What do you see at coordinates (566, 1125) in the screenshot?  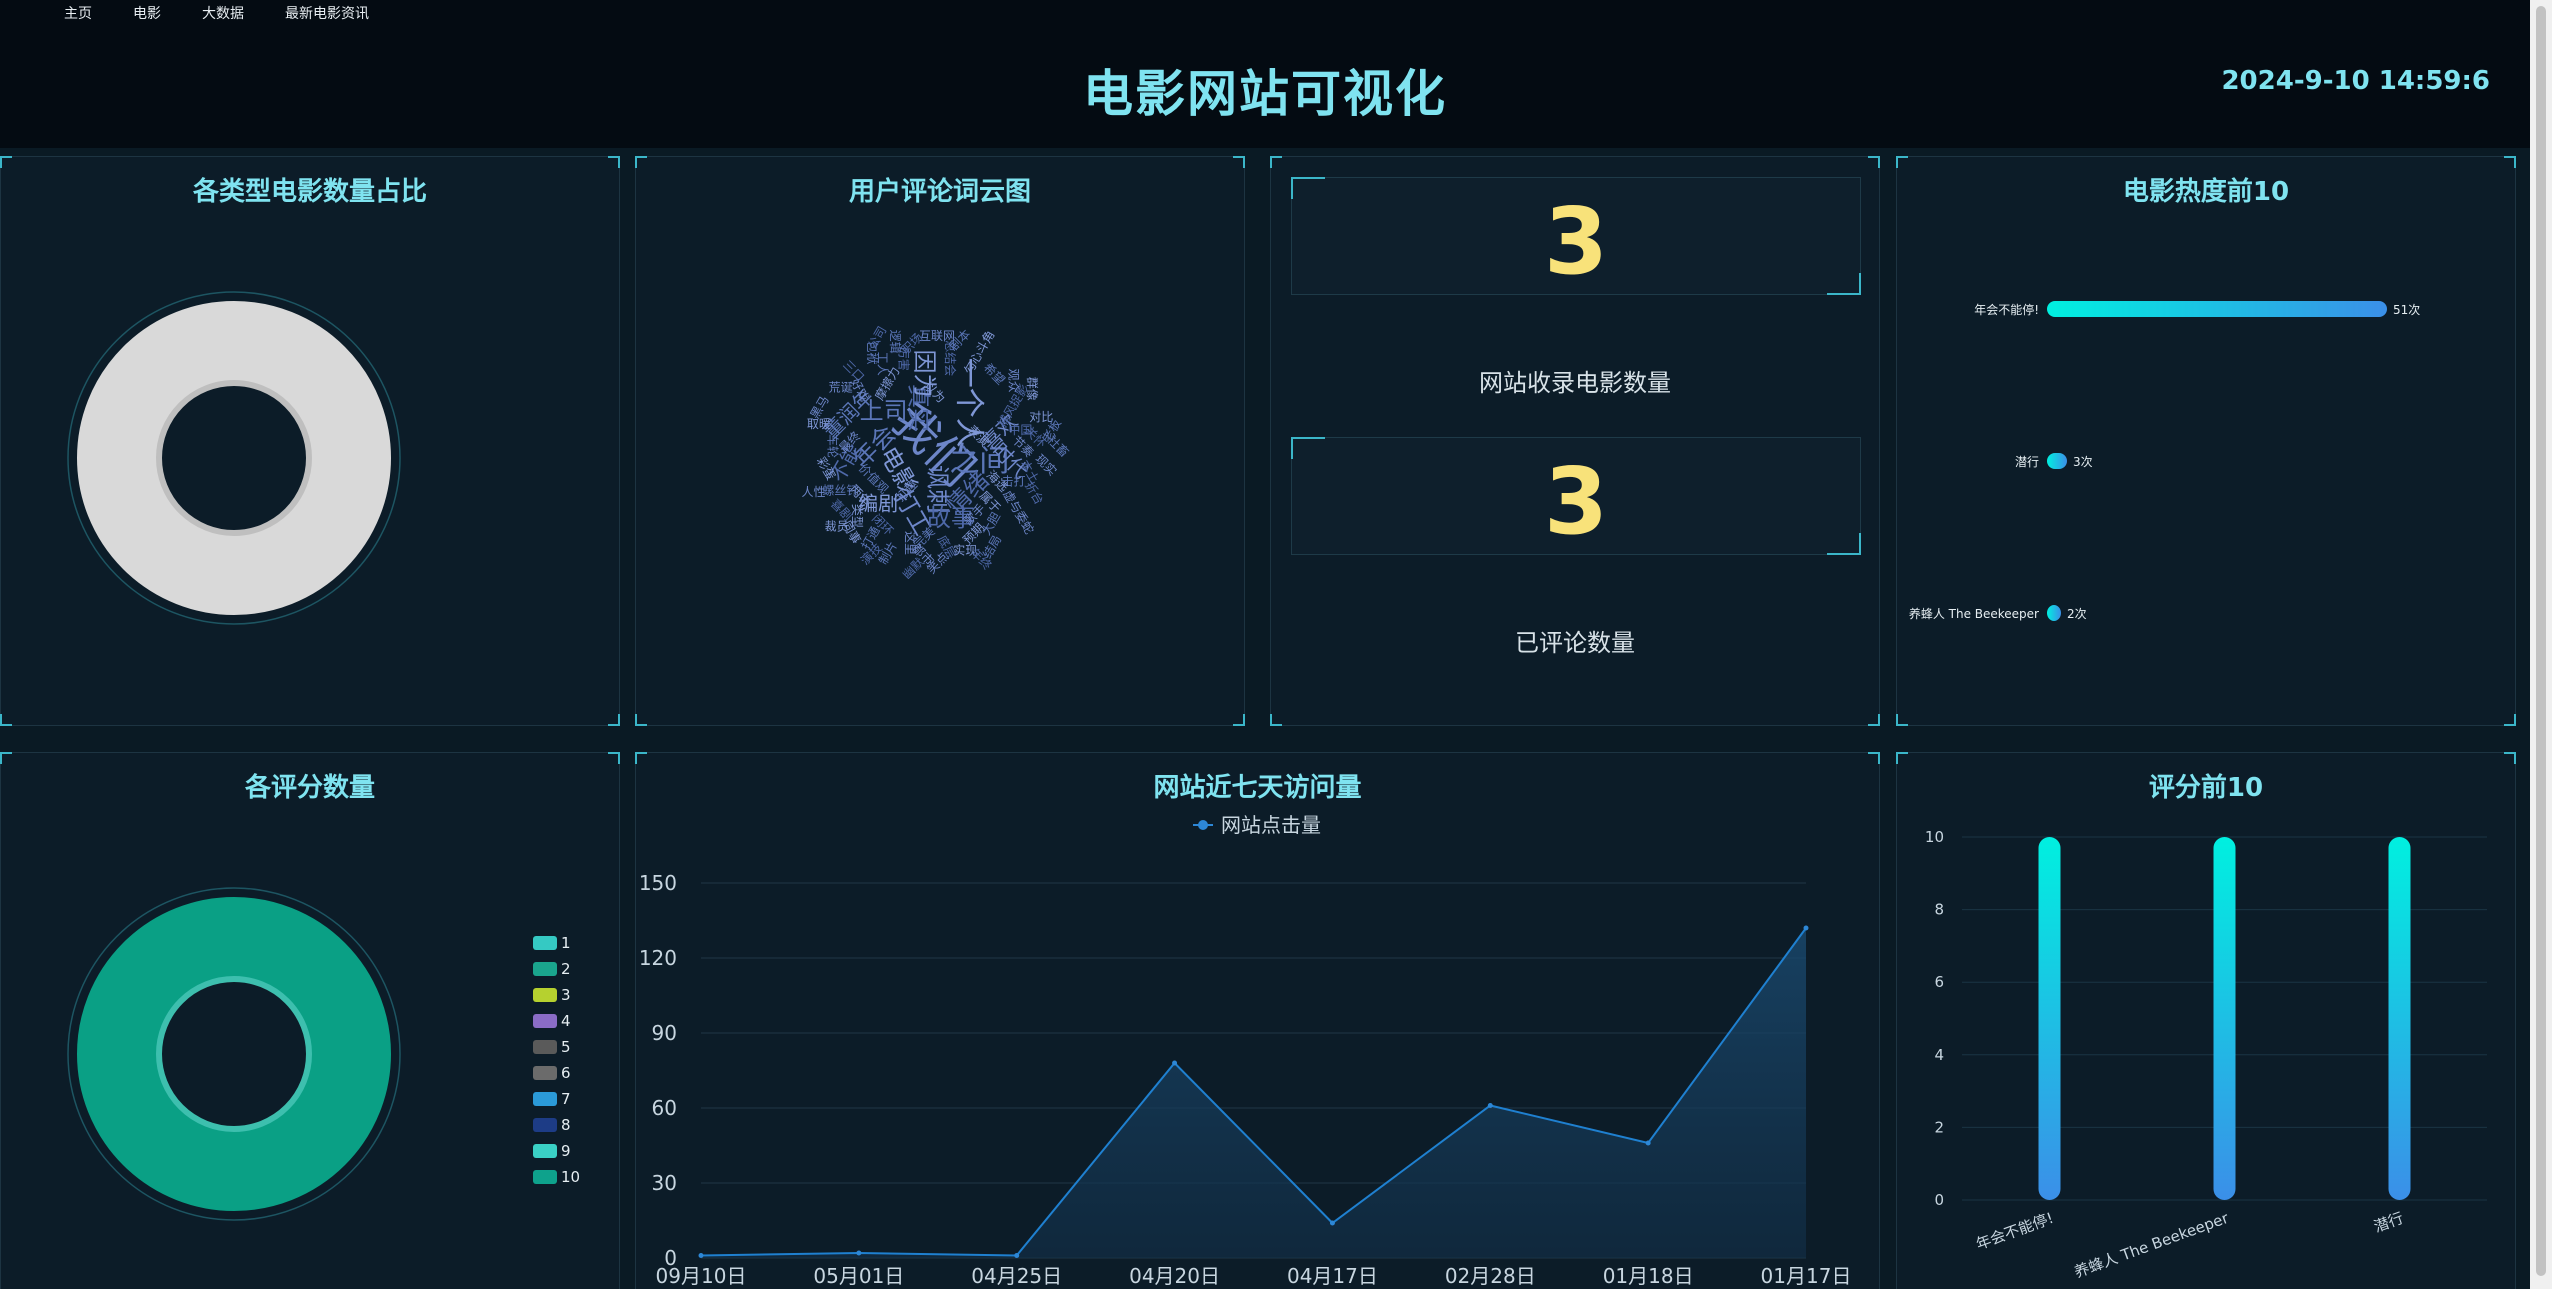 I see `legend-label: 8` at bounding box center [566, 1125].